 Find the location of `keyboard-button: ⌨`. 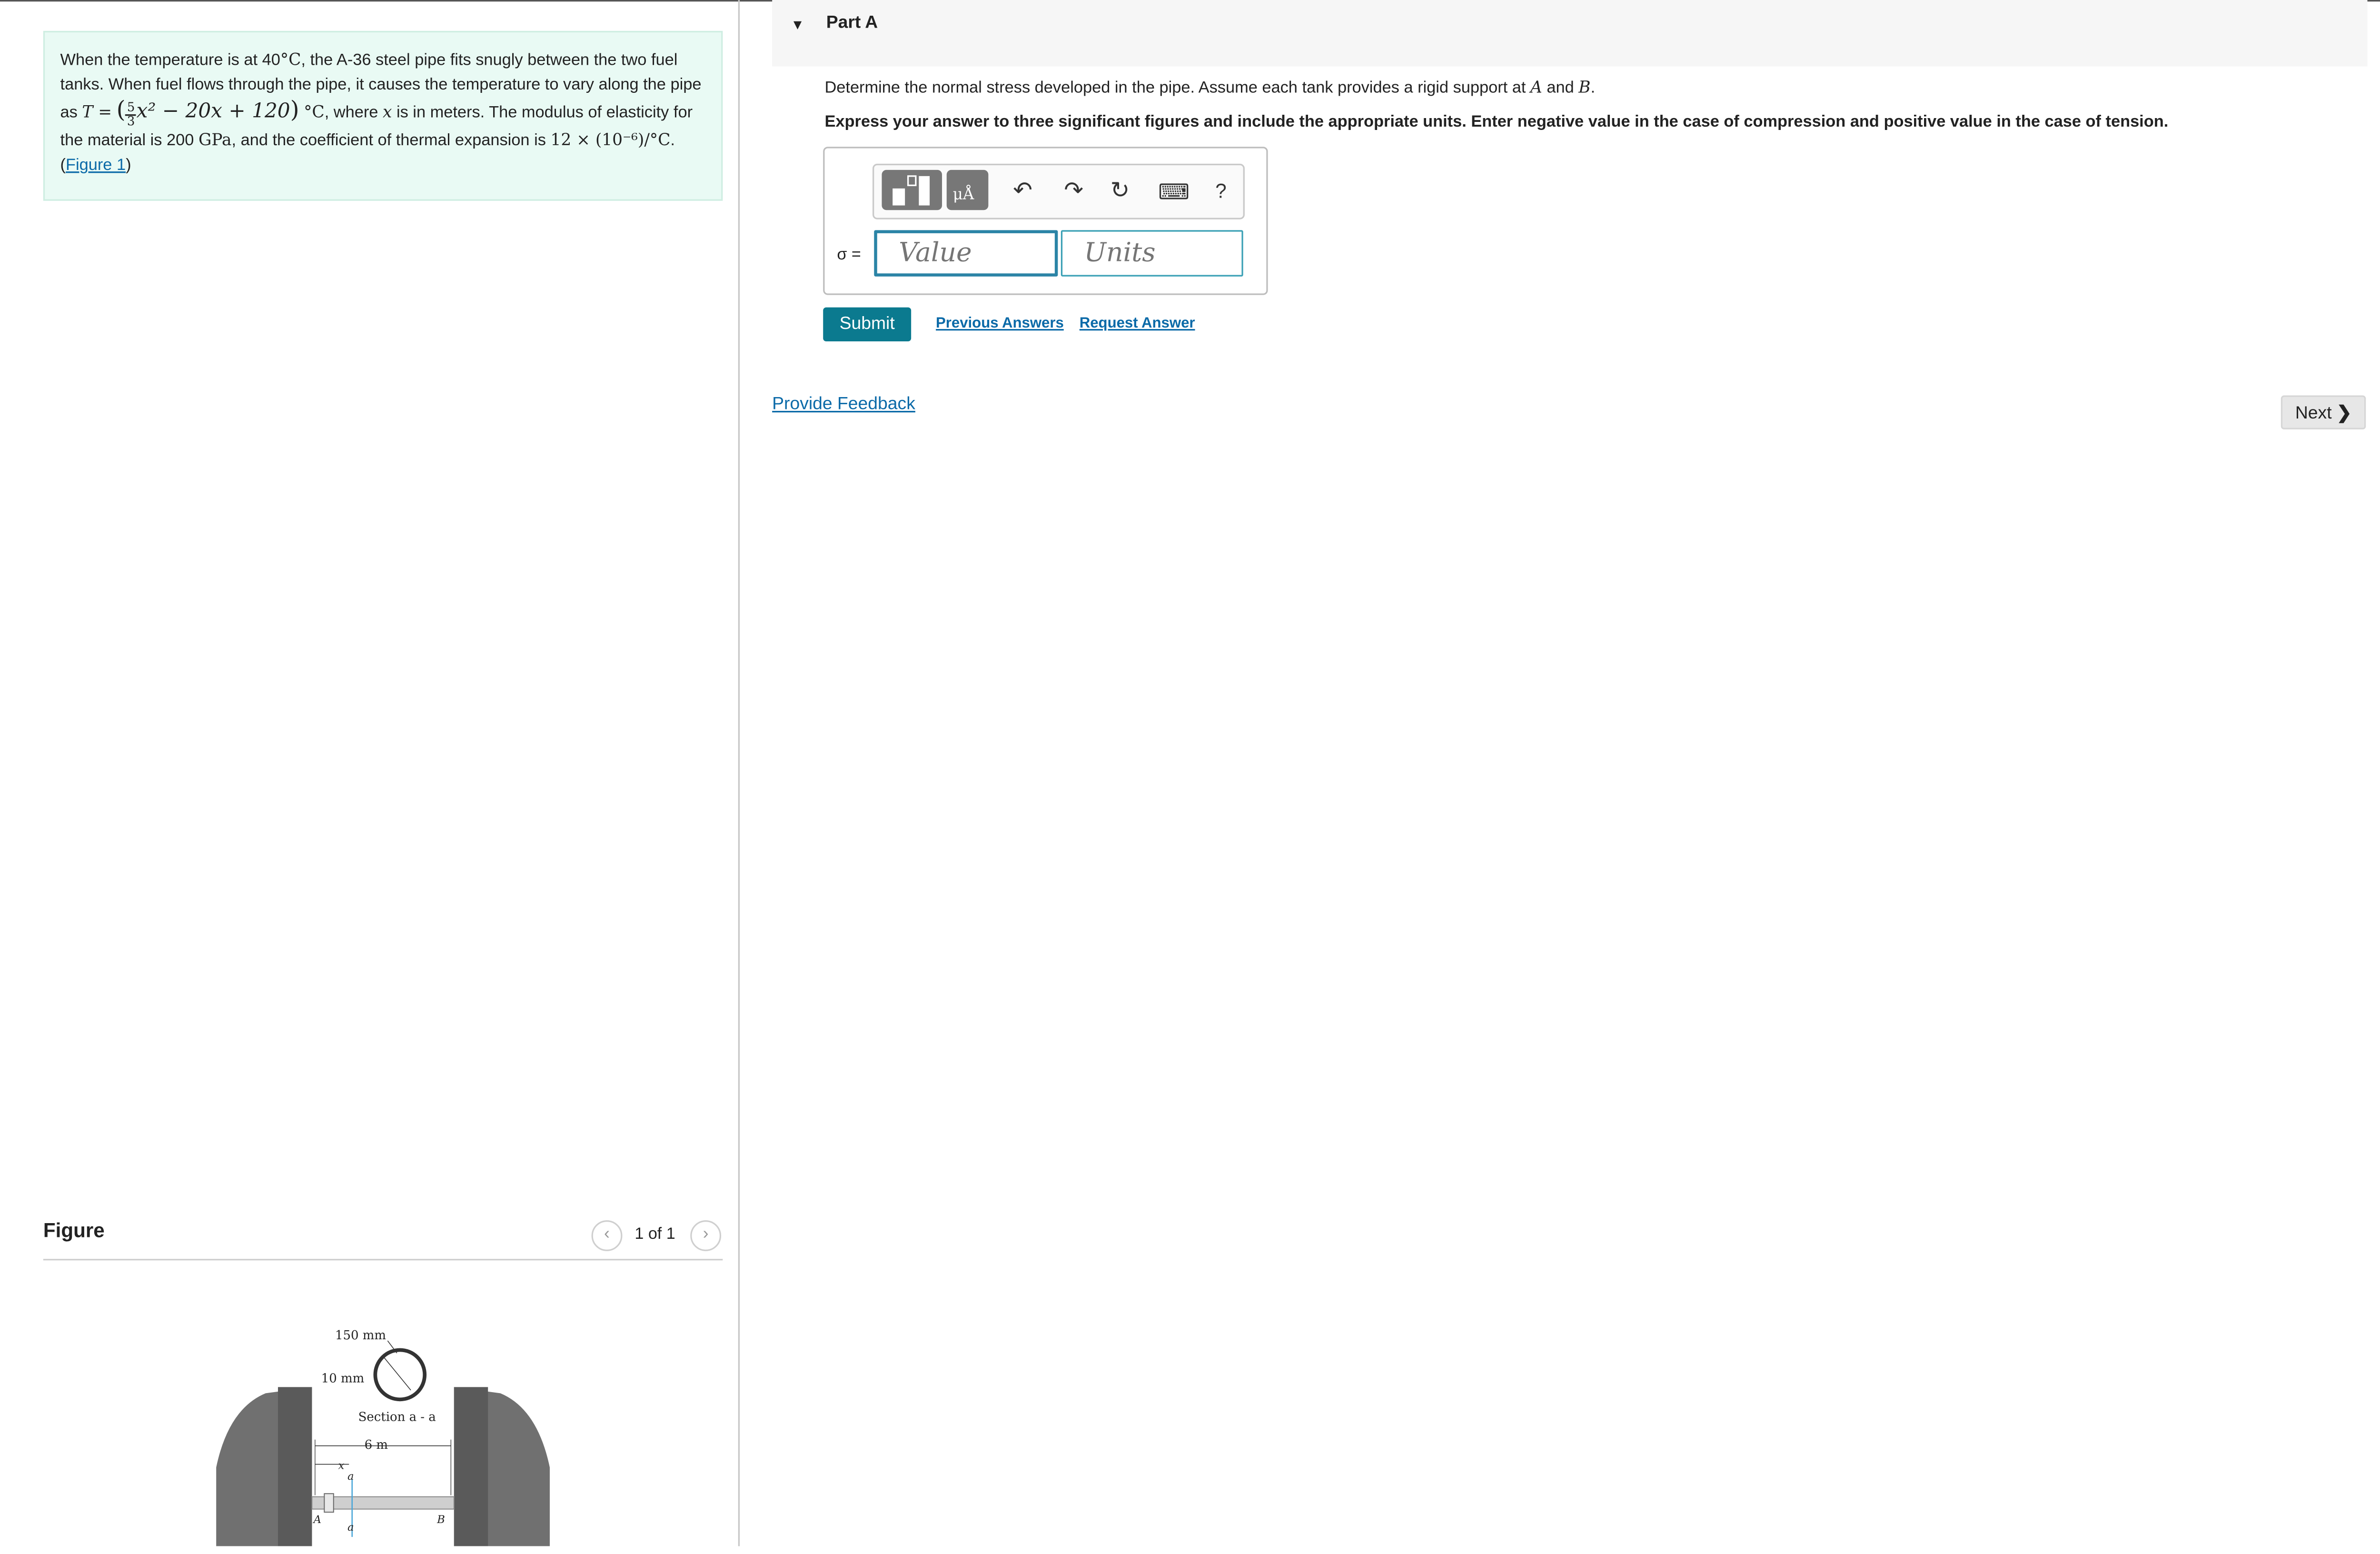

keyboard-button: ⌨ is located at coordinates (1174, 191).